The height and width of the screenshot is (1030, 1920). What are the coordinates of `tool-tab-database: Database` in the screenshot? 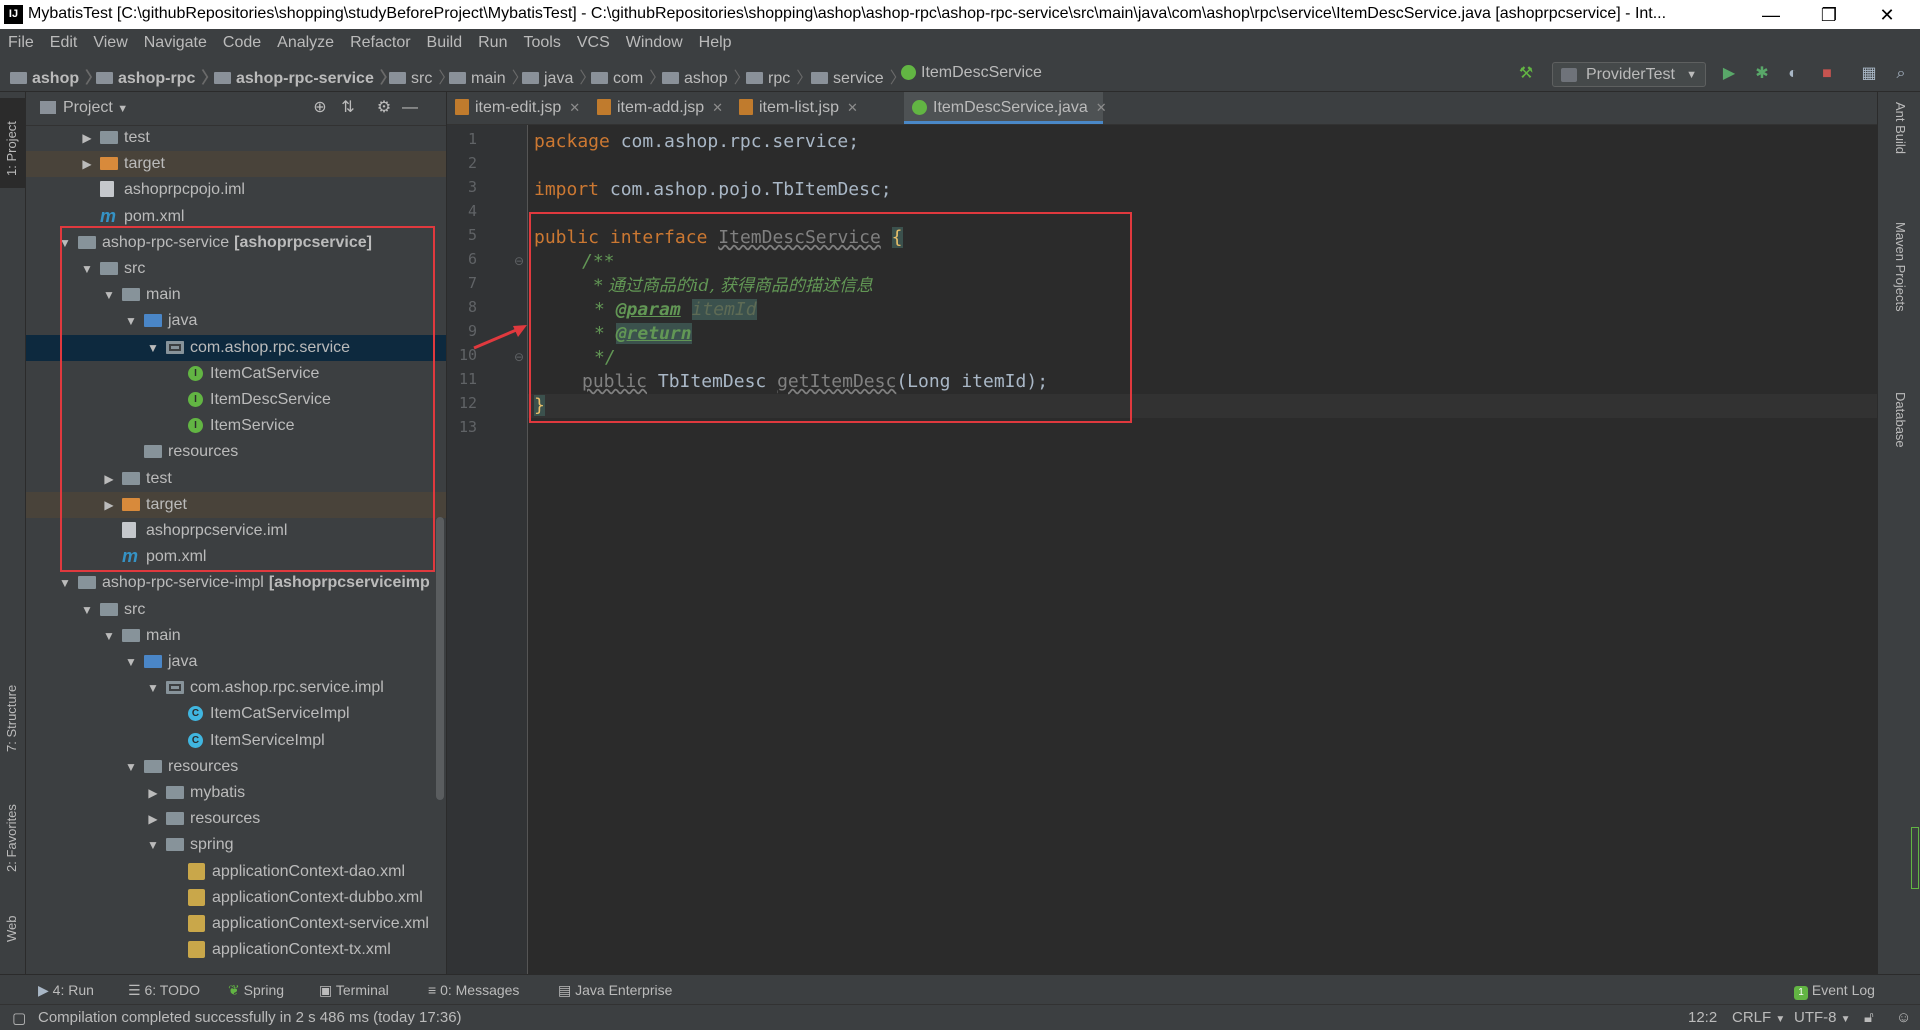 It's located at (1900, 420).